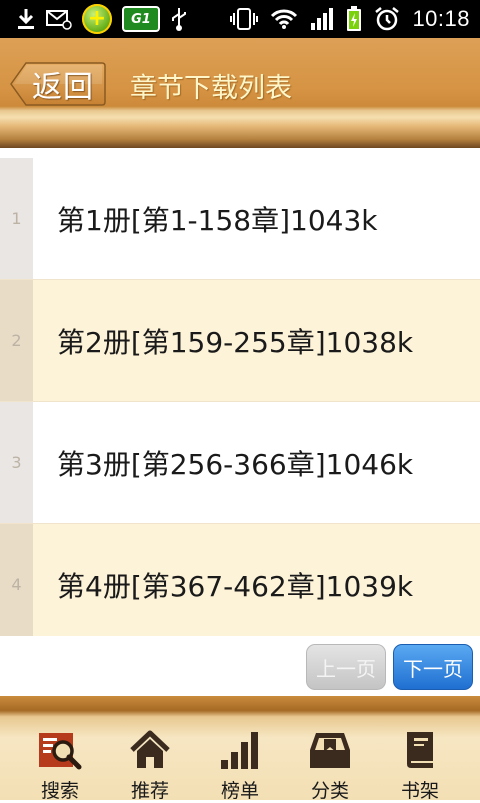 This screenshot has width=480, height=803. I want to click on signal-icon, so click(322, 19).